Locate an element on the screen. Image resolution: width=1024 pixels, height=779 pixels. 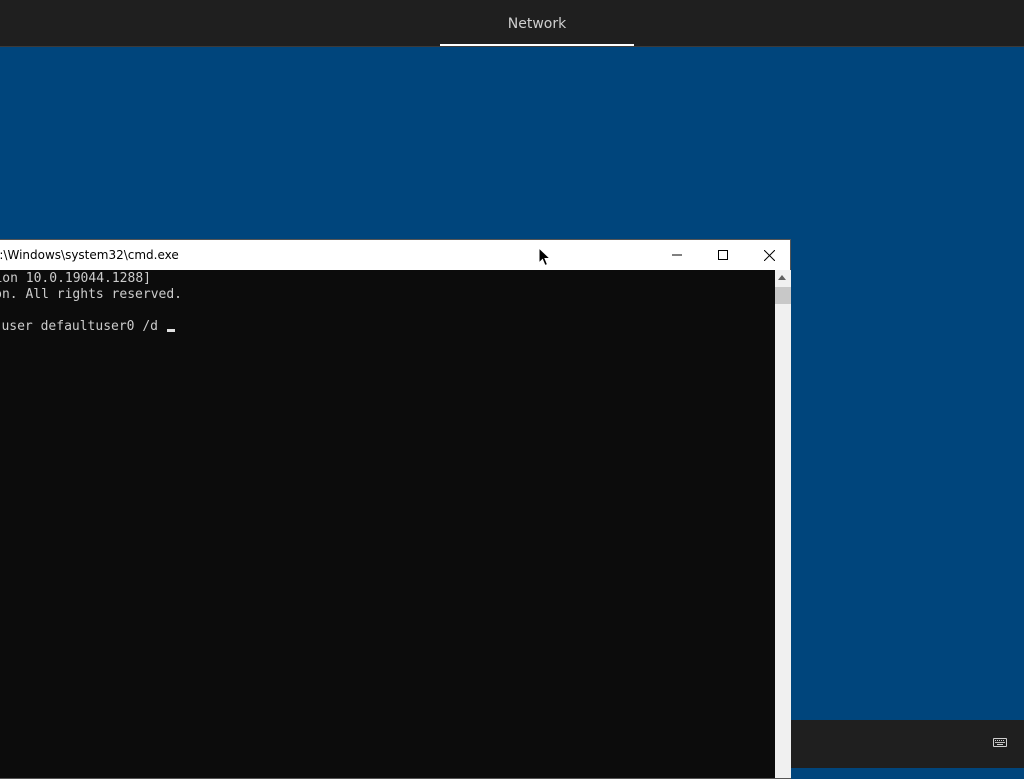
scroll-thumb is located at coordinates (783, 295).